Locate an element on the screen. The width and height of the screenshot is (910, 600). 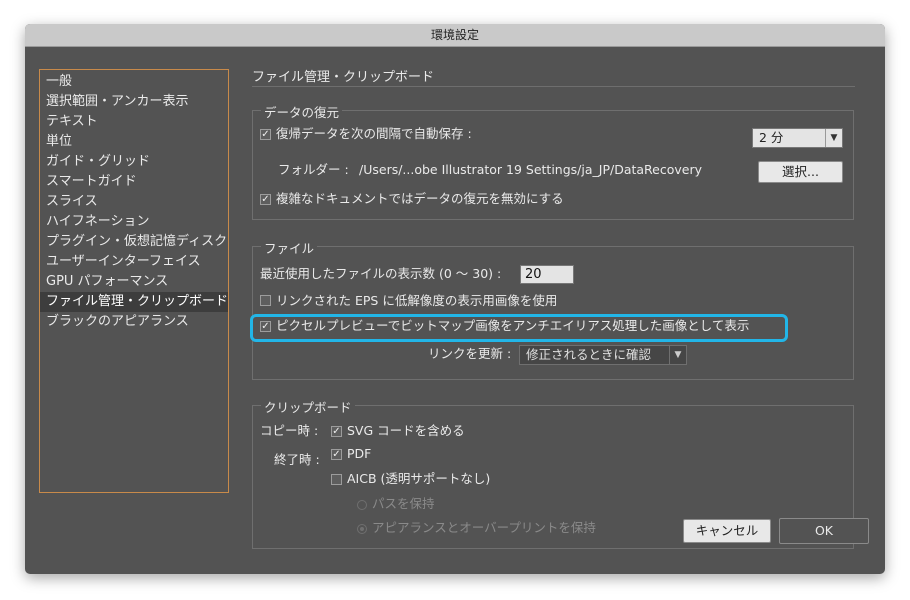
title-divider is located at coordinates (553, 86).